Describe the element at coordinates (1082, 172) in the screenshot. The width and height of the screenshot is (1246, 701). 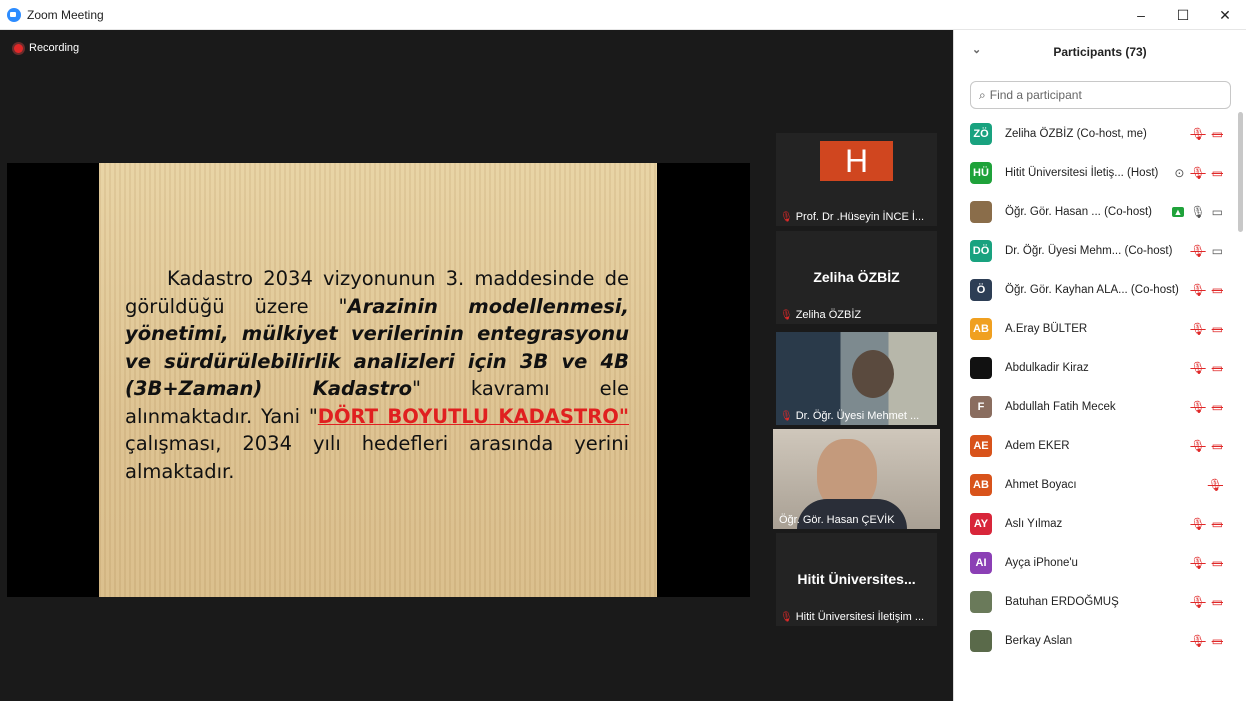
I see `participant-name: Hitit Üniversitesi İletiş... (Host)` at that location.